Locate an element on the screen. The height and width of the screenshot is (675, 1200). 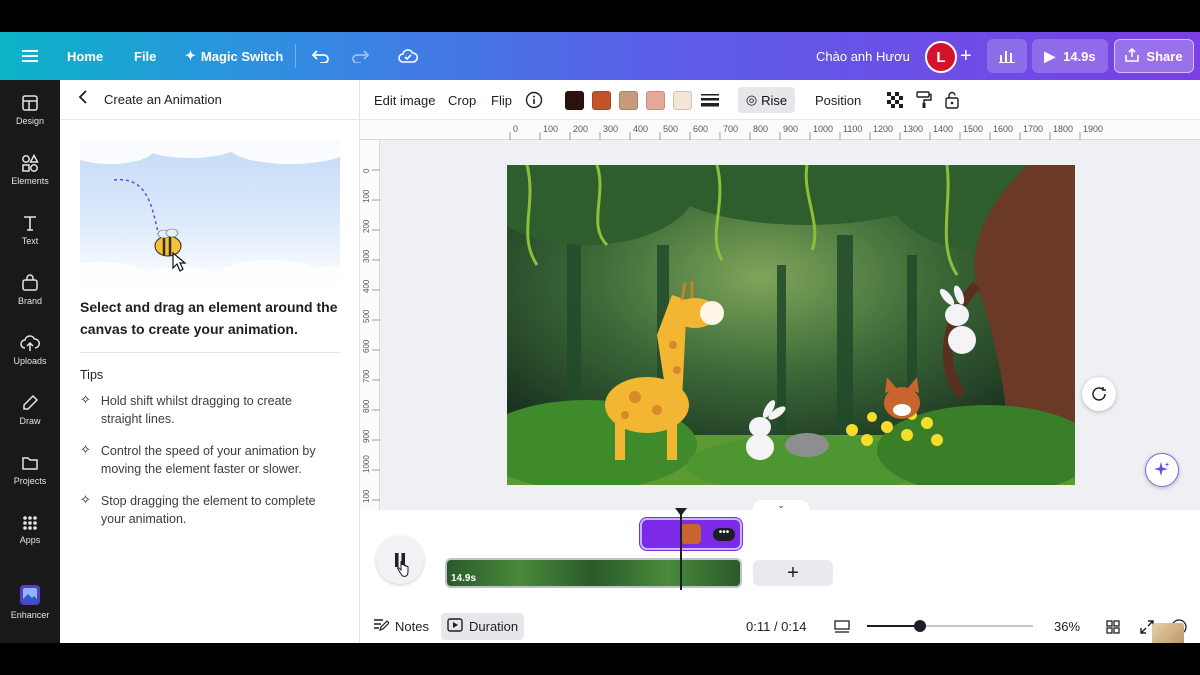
crop-button: Crop is located at coordinates (462, 100).